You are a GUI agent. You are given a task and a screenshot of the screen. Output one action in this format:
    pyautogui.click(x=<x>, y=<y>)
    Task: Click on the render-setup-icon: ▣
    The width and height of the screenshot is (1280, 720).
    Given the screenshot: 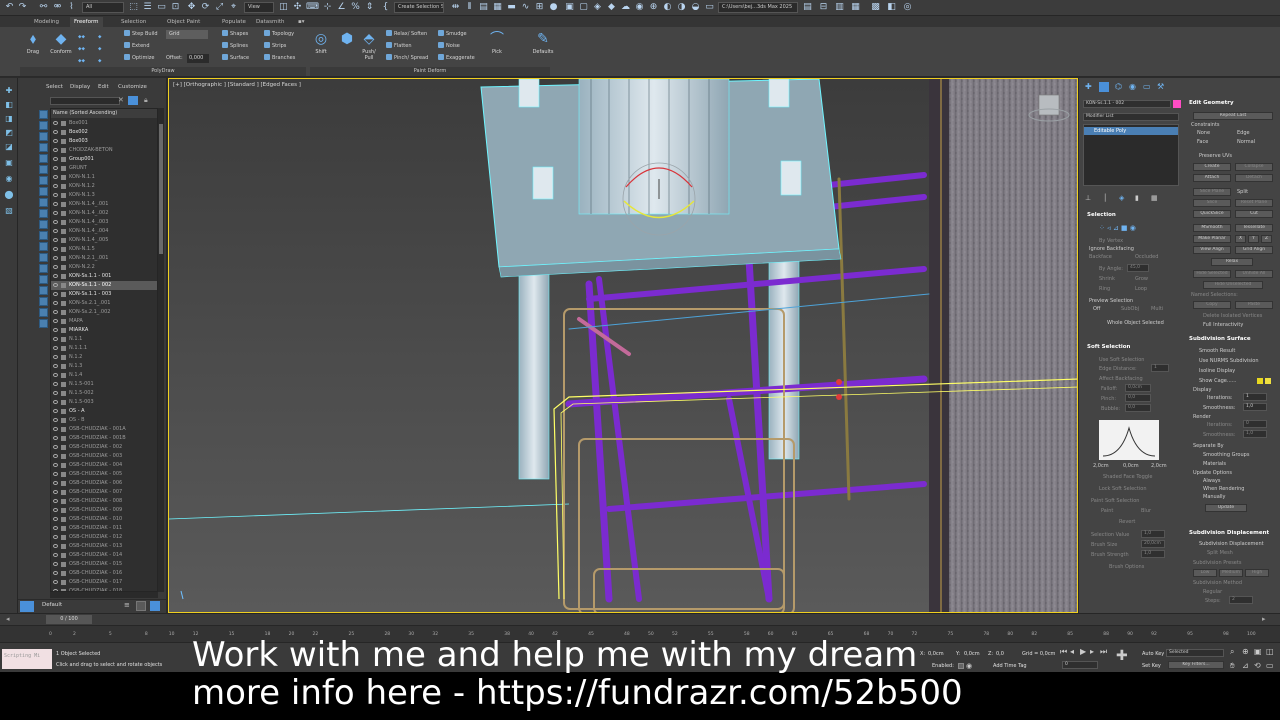 What is the action you would take?
    pyautogui.click(x=569, y=7)
    